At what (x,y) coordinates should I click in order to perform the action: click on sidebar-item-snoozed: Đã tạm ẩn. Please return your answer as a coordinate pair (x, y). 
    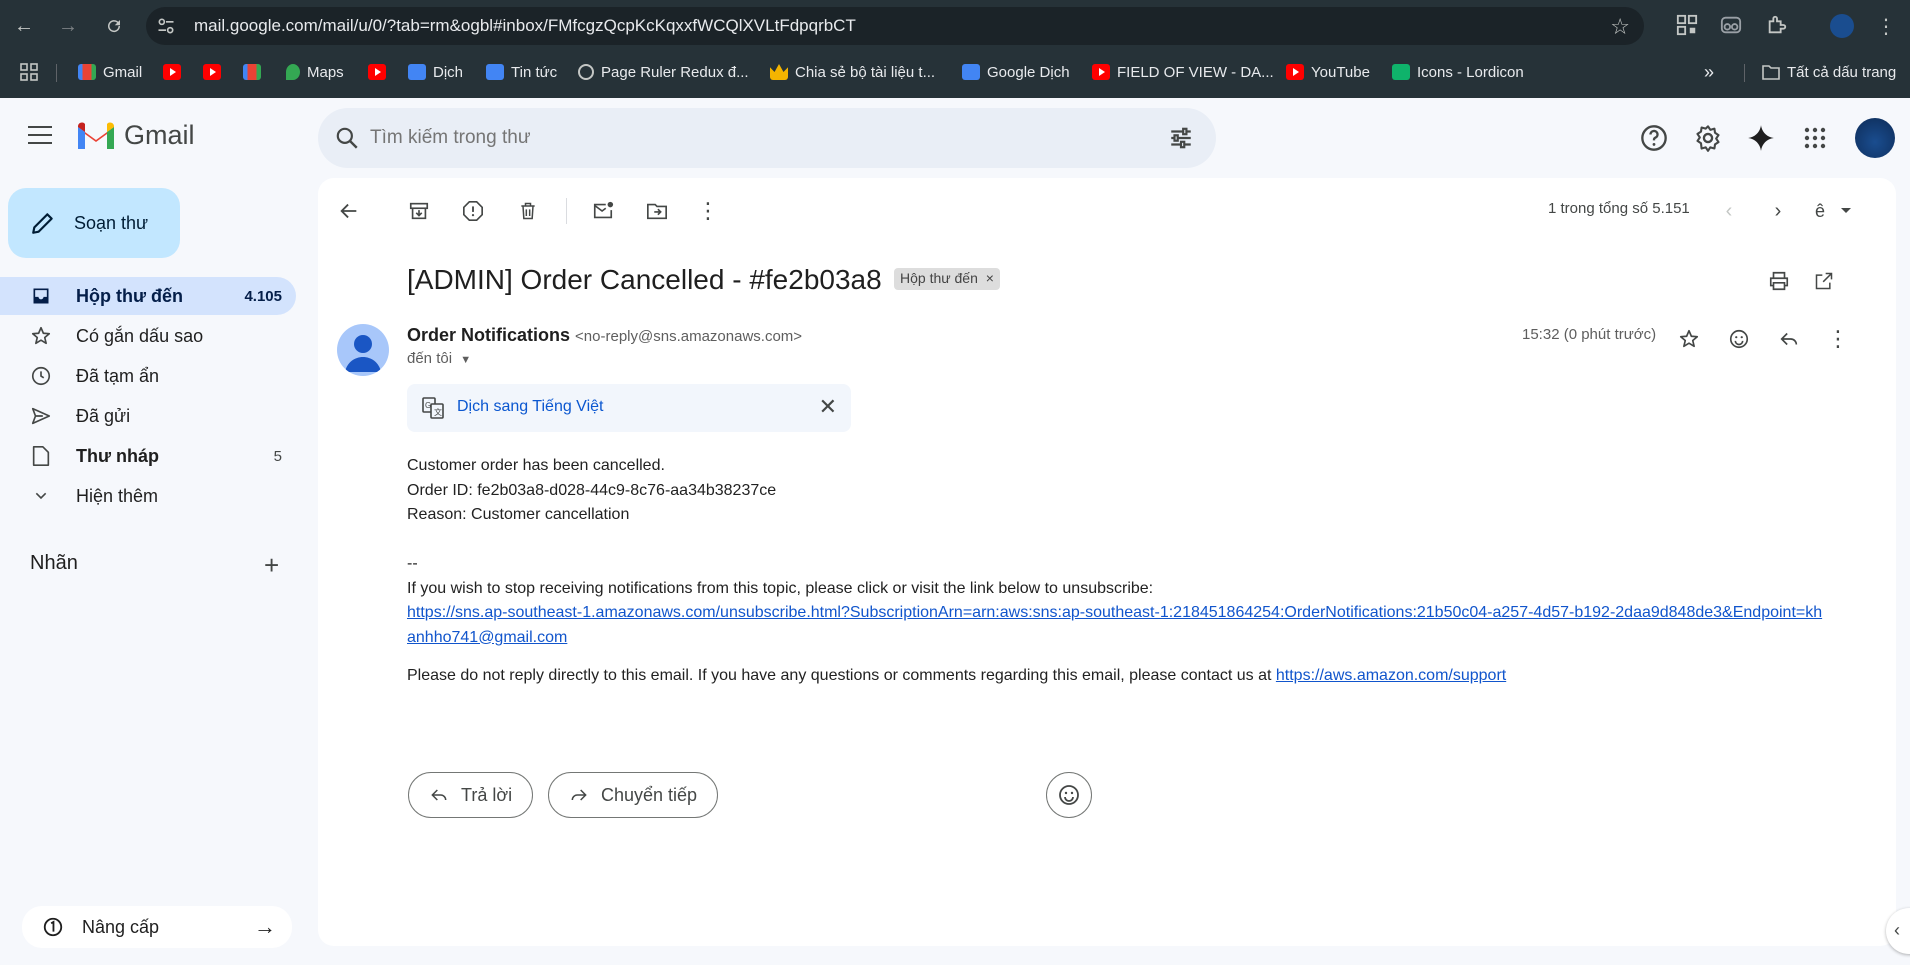
    Looking at the image, I should click on (148, 376).